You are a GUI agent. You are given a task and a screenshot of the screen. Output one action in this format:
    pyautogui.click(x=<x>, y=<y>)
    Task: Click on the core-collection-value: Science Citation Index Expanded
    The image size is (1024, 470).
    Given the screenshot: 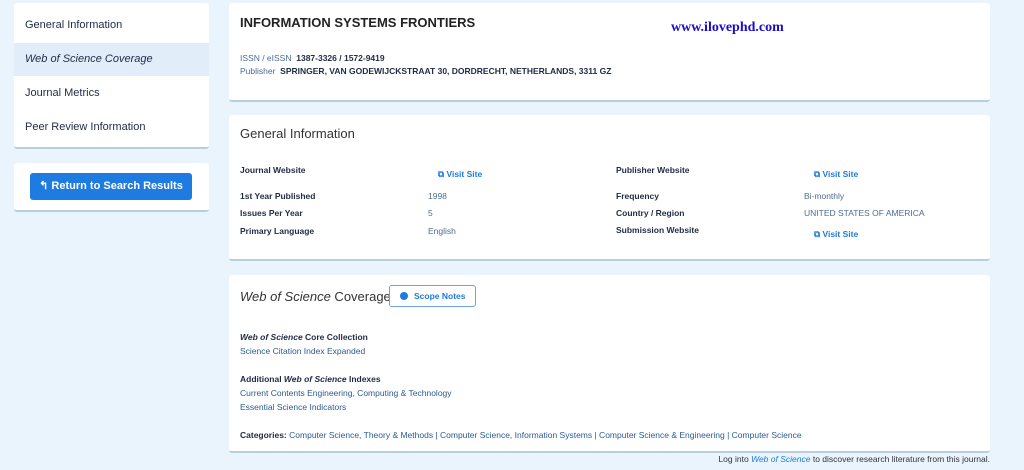 What is the action you would take?
    pyautogui.click(x=303, y=351)
    